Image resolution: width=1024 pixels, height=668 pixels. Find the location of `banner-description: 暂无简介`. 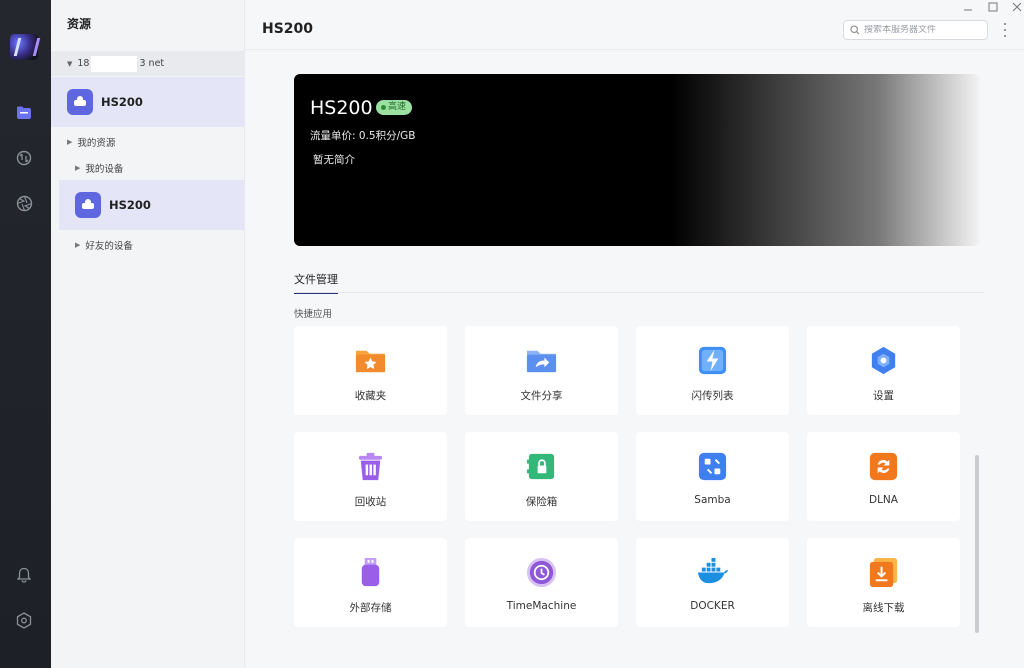

banner-description: 暂无简介 is located at coordinates (334, 160).